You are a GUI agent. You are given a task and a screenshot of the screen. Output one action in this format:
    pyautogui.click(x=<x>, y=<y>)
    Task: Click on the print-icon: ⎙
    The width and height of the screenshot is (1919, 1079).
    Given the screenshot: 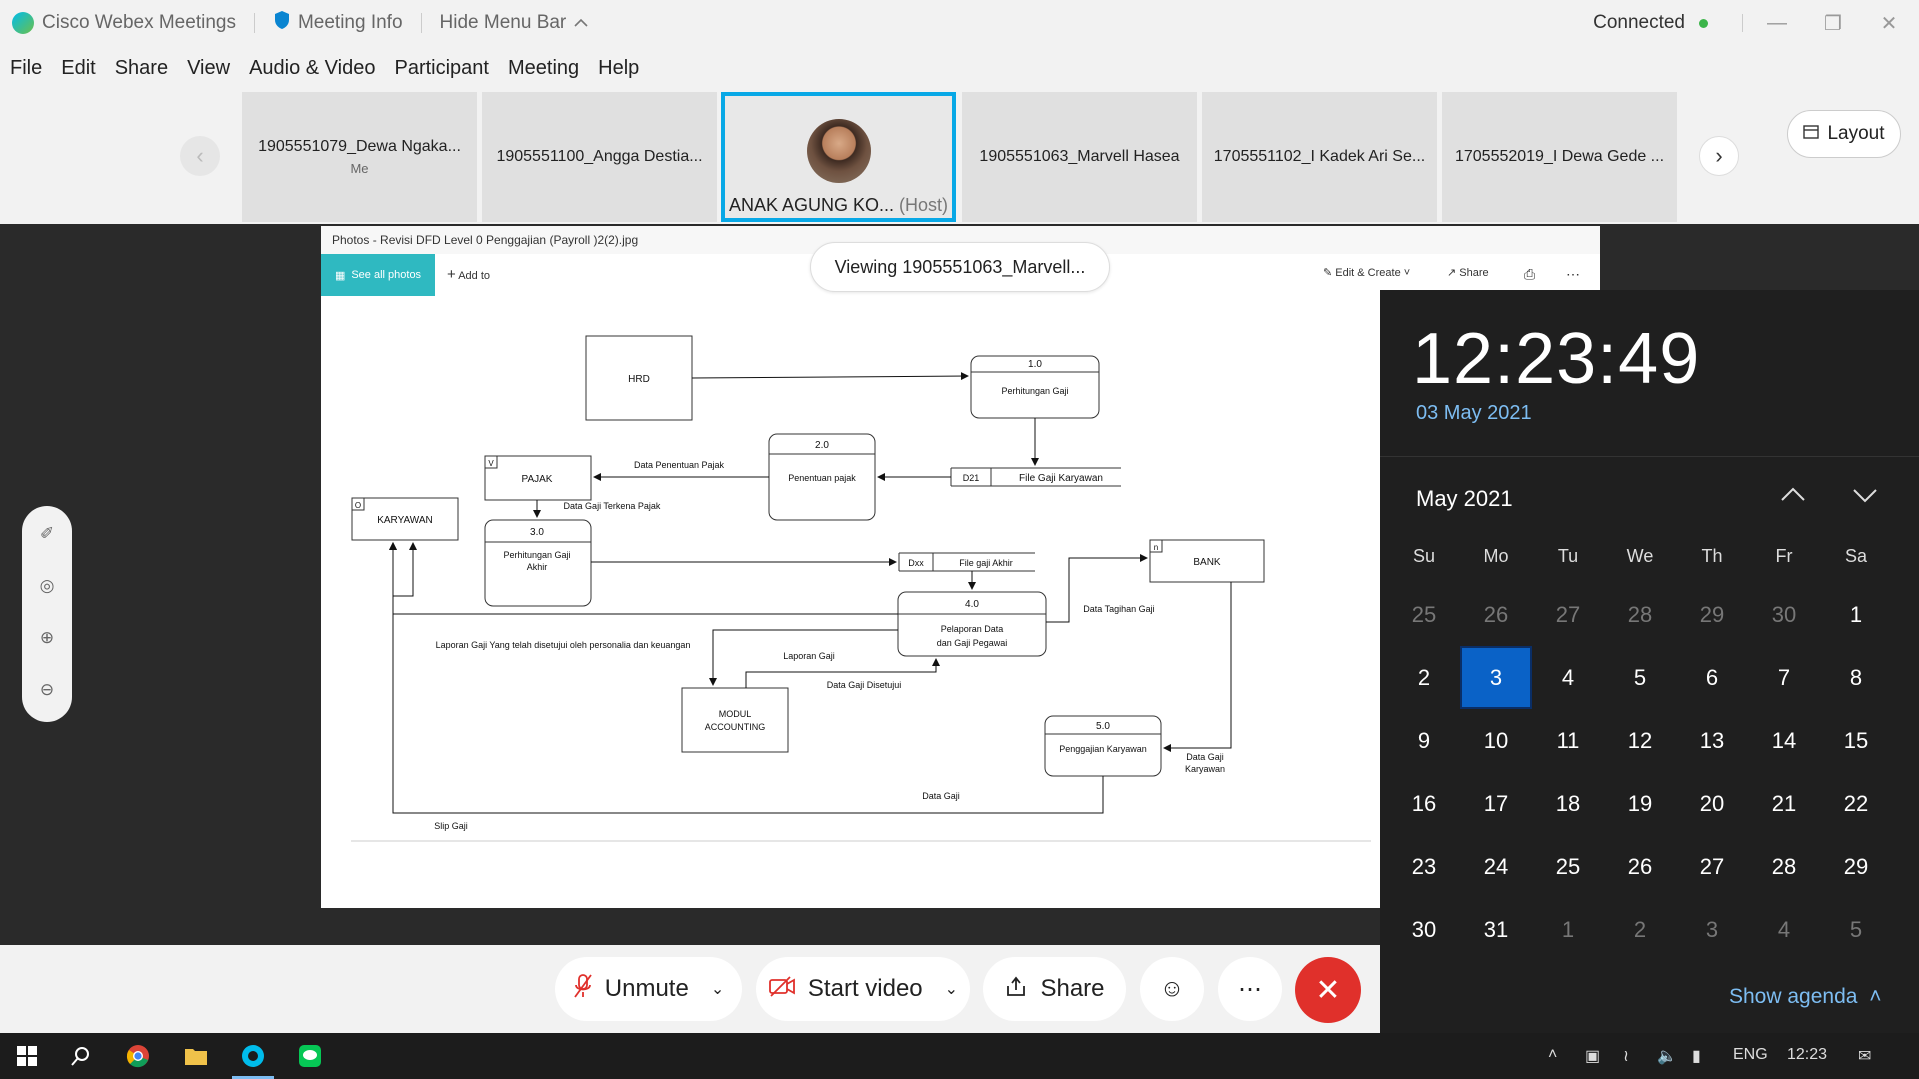 What is the action you would take?
    pyautogui.click(x=1529, y=274)
    